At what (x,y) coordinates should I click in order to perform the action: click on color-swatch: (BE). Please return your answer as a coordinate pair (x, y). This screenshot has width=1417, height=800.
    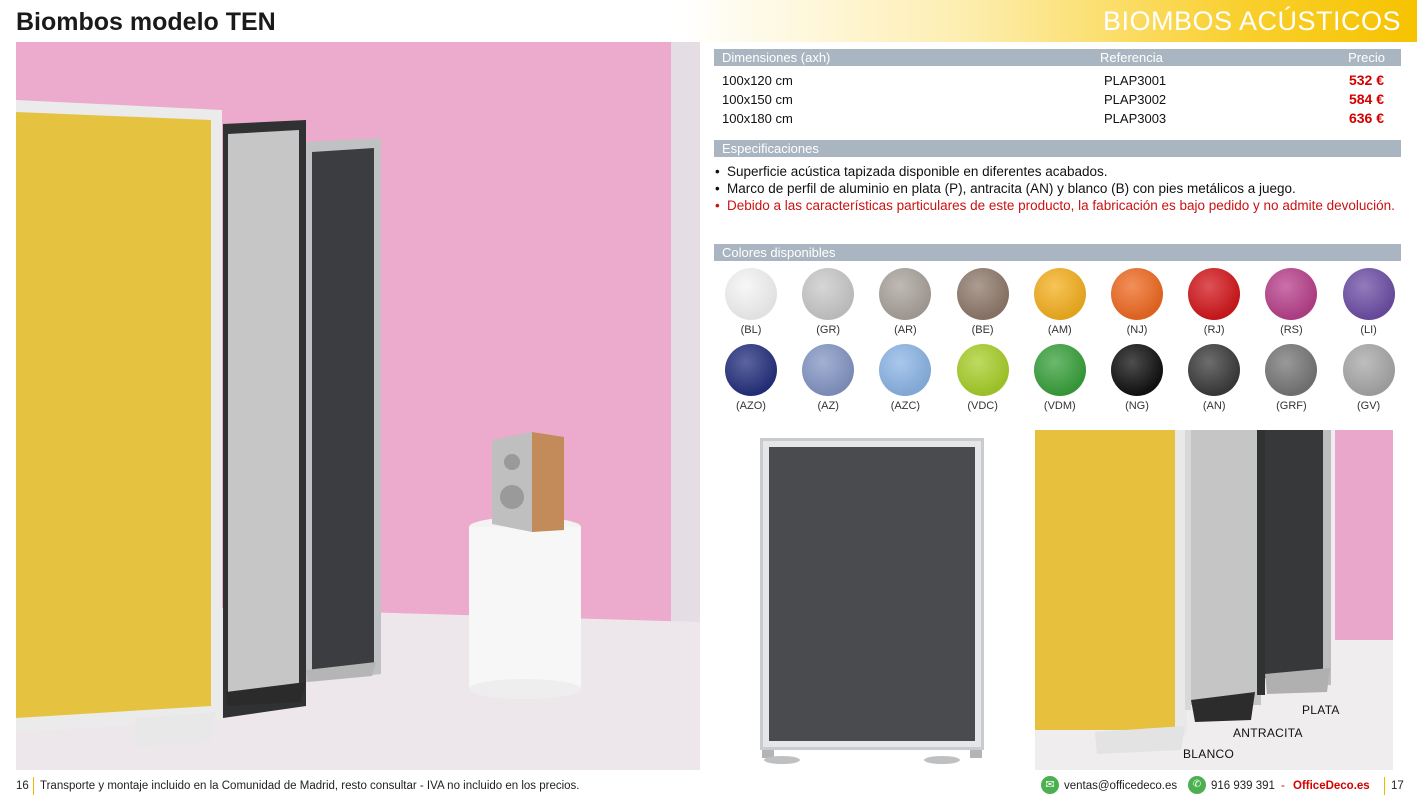
    Looking at the image, I should click on (982, 302).